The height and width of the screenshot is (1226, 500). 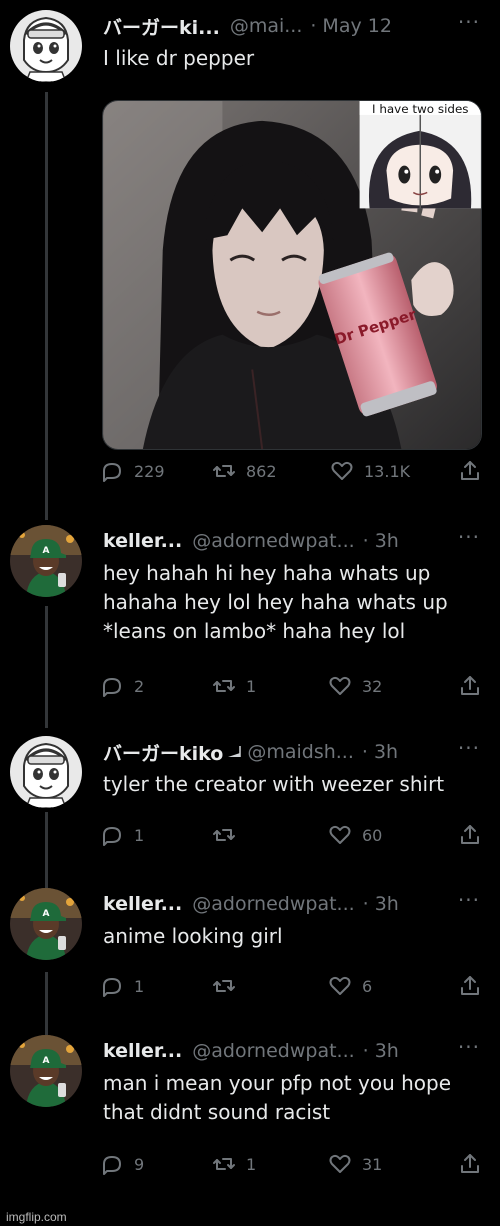 What do you see at coordinates (139, 686) in the screenshot?
I see `reply-count: 2` at bounding box center [139, 686].